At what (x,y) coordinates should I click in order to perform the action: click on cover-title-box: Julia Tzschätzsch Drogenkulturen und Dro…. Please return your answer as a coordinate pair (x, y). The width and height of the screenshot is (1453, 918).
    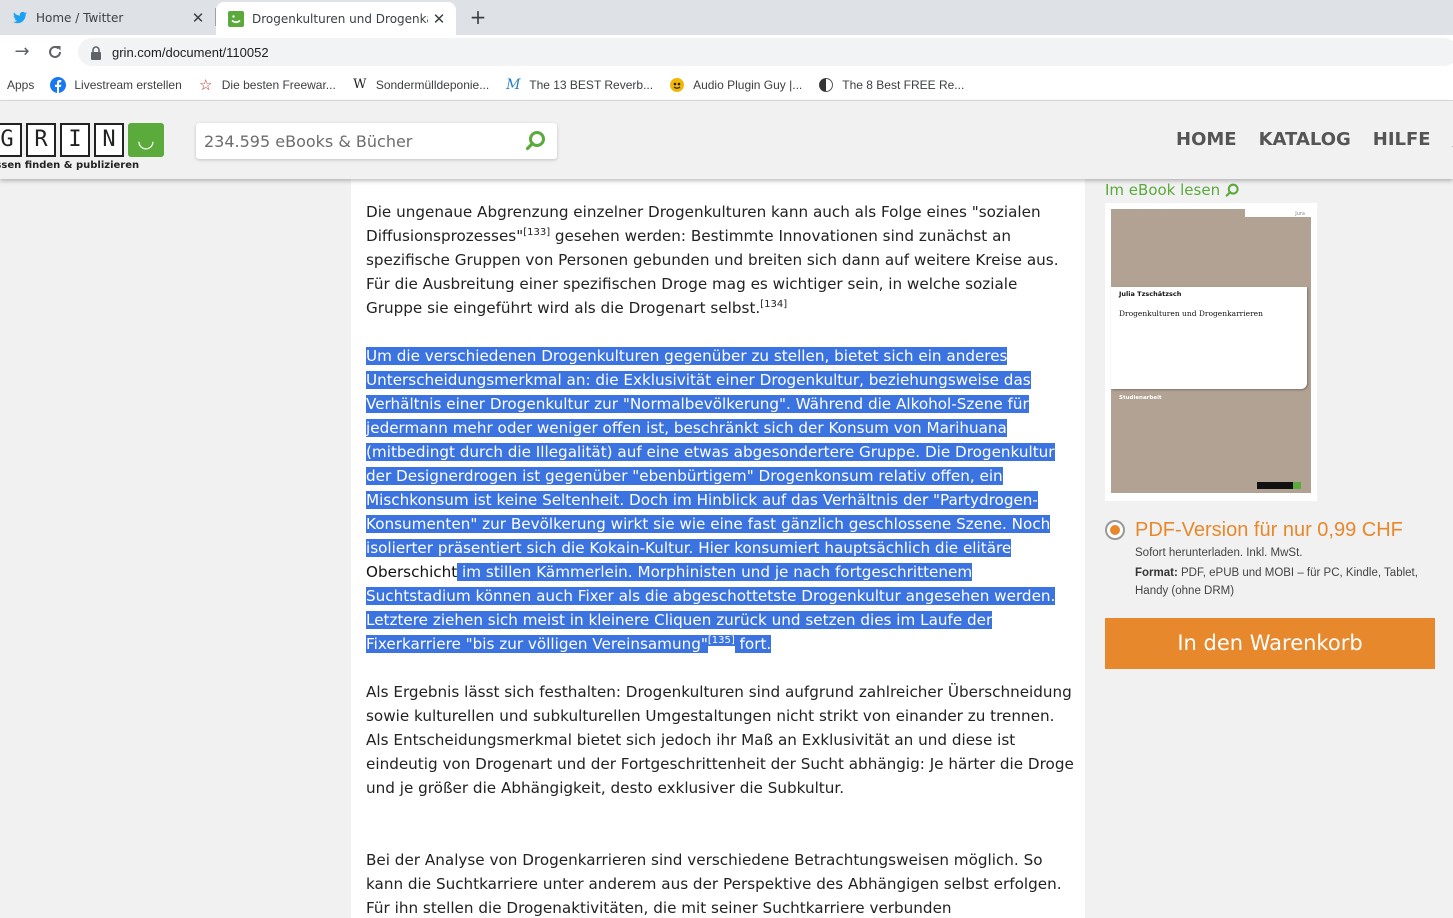
    Looking at the image, I should click on (1209, 338).